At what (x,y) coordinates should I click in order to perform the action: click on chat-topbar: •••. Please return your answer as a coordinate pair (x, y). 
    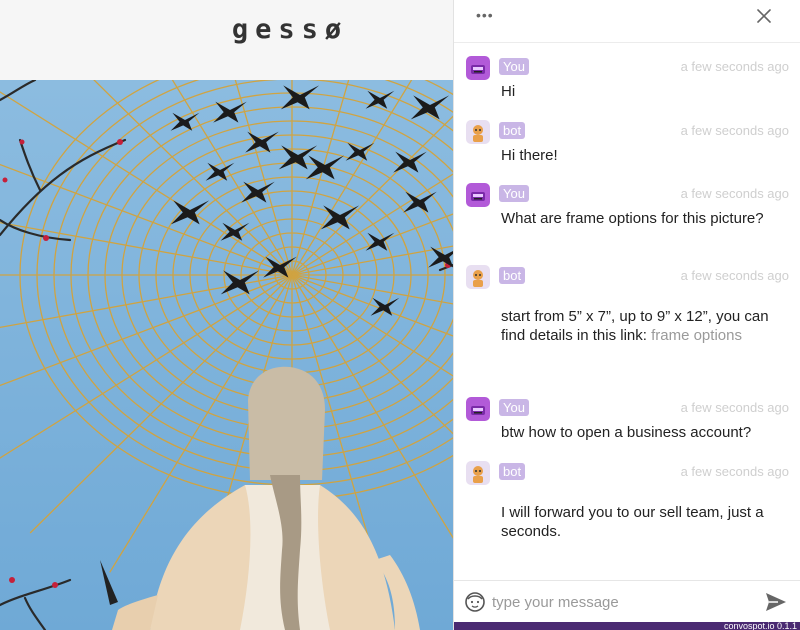
    Looking at the image, I should click on (627, 21).